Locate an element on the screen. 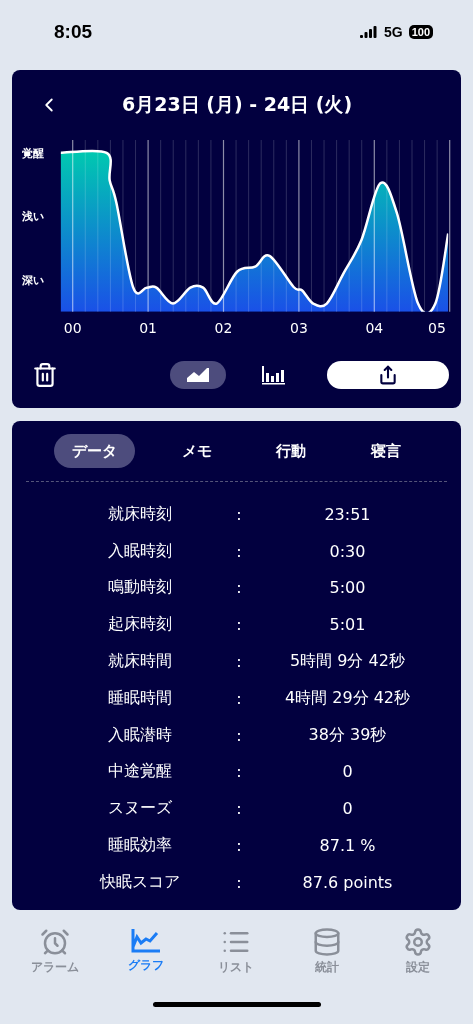 The width and height of the screenshot is (473, 1024). row-value: 87.1 % is located at coordinates (347, 846).